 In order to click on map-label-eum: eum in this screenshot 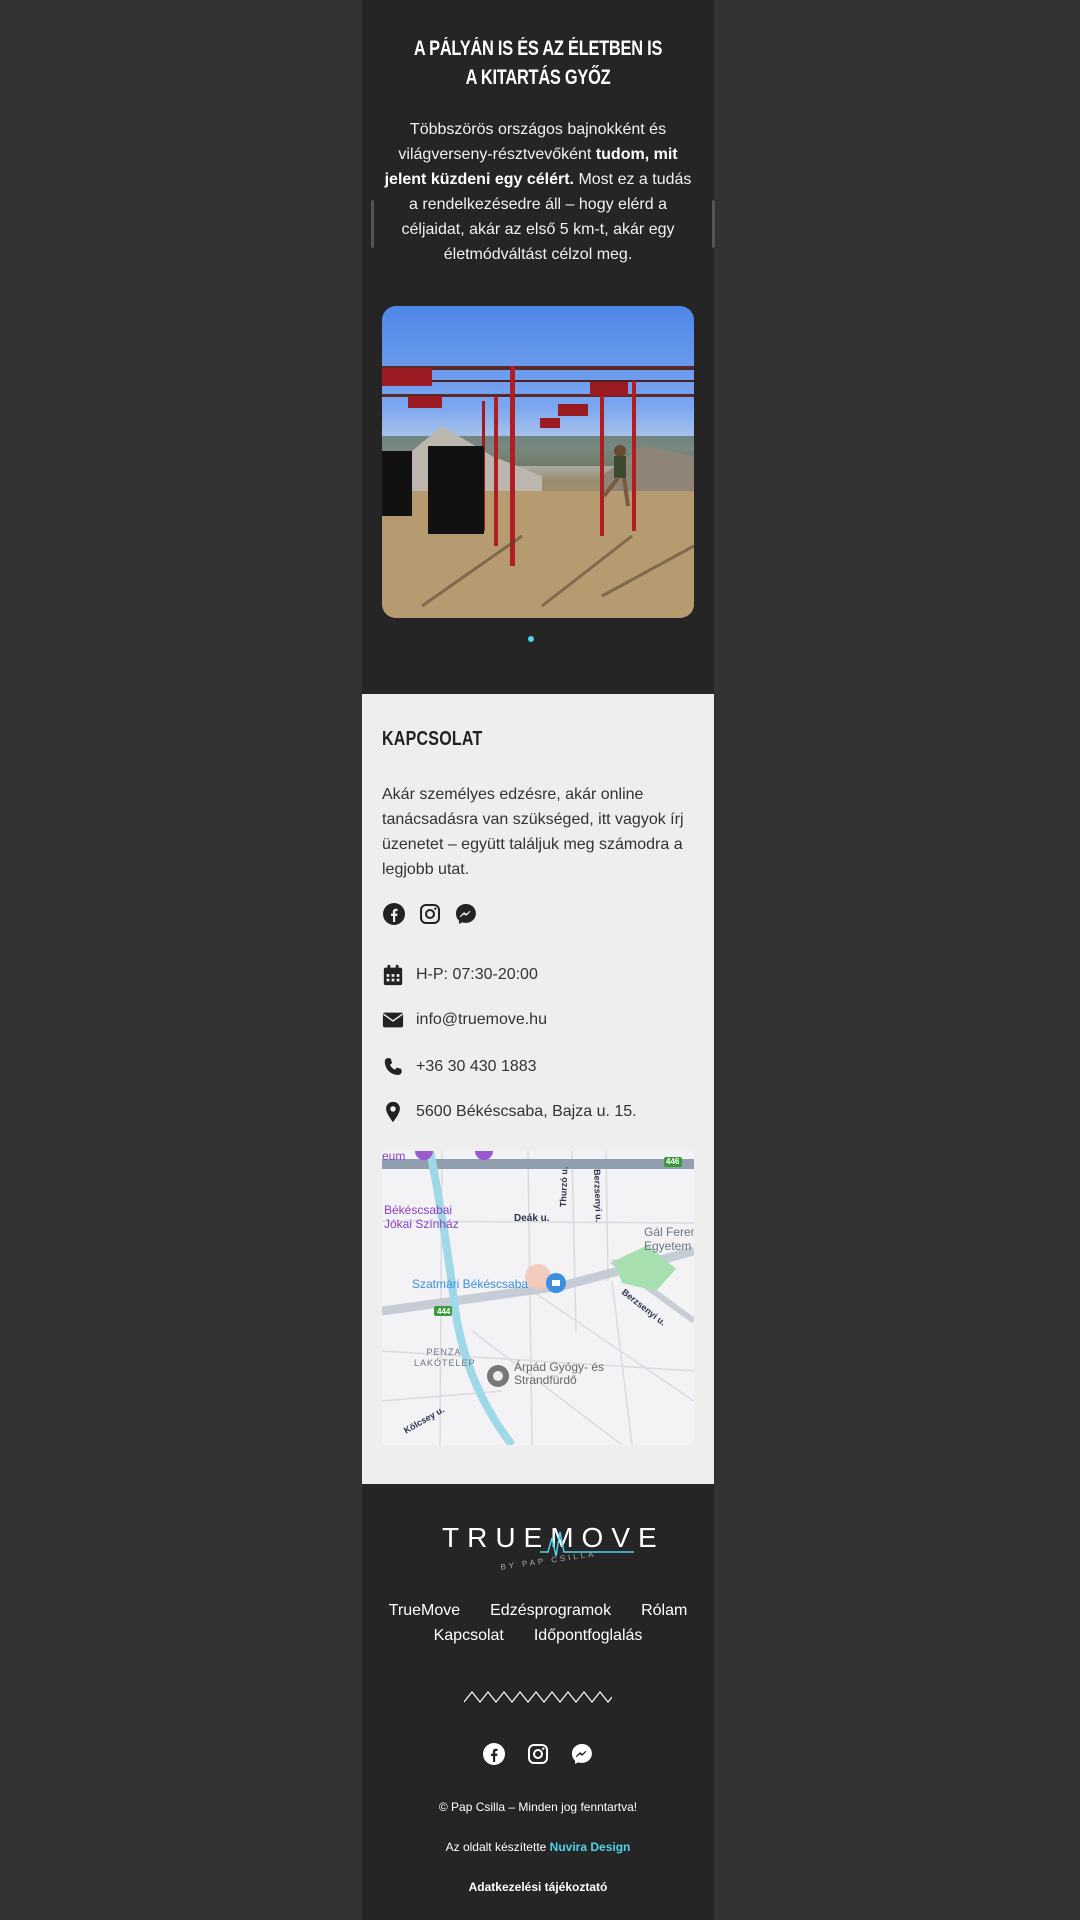, I will do `click(394, 1157)`.